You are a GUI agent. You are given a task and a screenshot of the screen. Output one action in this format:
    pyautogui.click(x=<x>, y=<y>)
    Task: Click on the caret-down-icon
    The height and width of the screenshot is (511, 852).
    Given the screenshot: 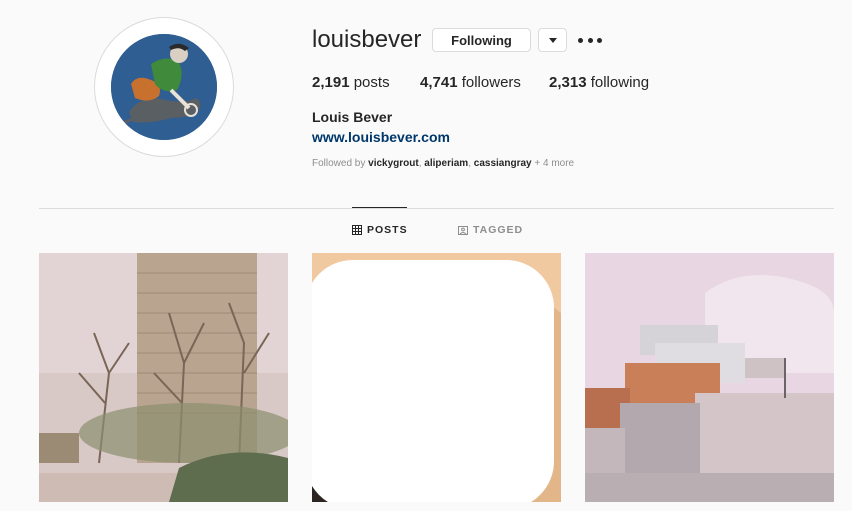 What is the action you would take?
    pyautogui.click(x=552, y=40)
    